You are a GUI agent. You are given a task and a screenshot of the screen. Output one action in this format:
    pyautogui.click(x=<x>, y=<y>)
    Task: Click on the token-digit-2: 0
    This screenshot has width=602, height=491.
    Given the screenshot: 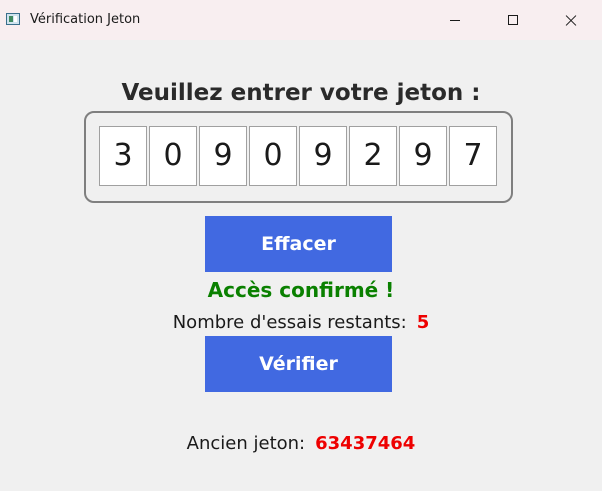 What is the action you would take?
    pyautogui.click(x=173, y=156)
    